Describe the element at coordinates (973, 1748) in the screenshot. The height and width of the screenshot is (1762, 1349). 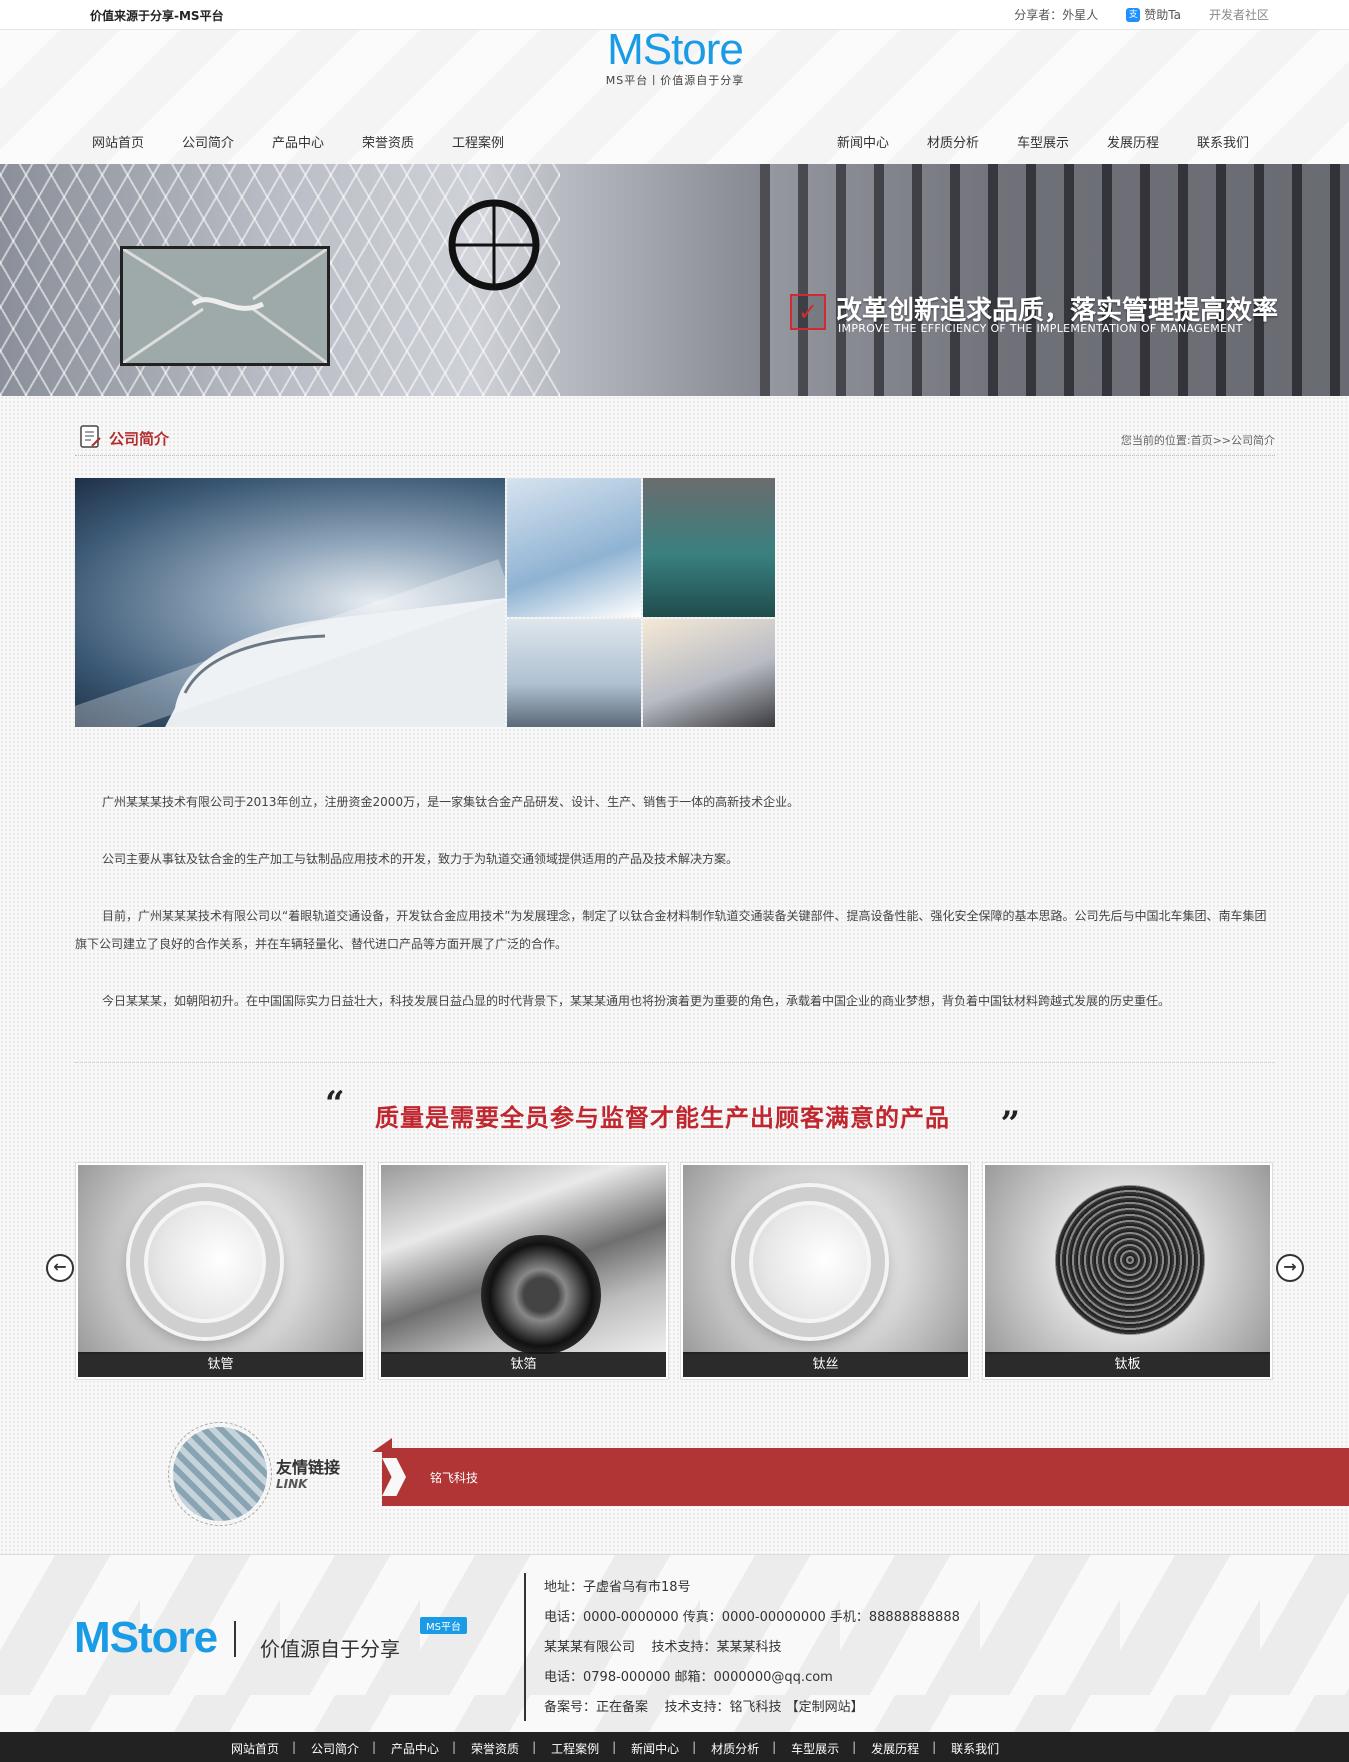
I see `footer-nav-item: 联系我们` at that location.